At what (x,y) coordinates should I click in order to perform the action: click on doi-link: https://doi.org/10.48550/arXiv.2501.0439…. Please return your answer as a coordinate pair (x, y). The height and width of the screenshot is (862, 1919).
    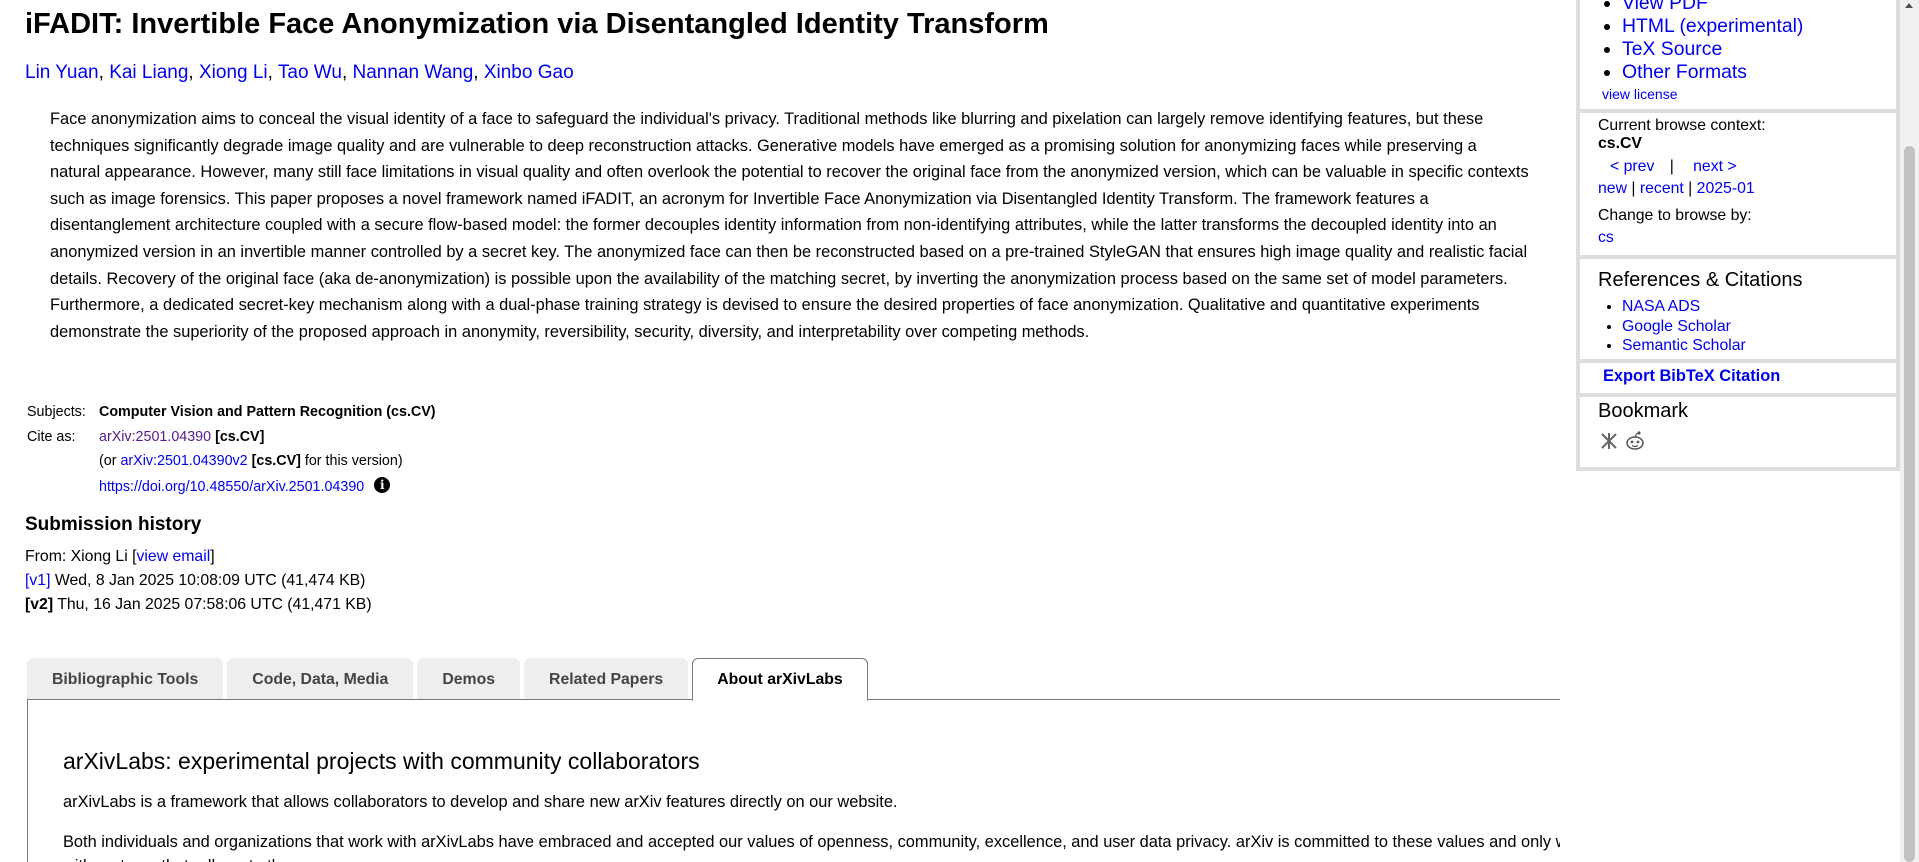
    Looking at the image, I should click on (231, 487).